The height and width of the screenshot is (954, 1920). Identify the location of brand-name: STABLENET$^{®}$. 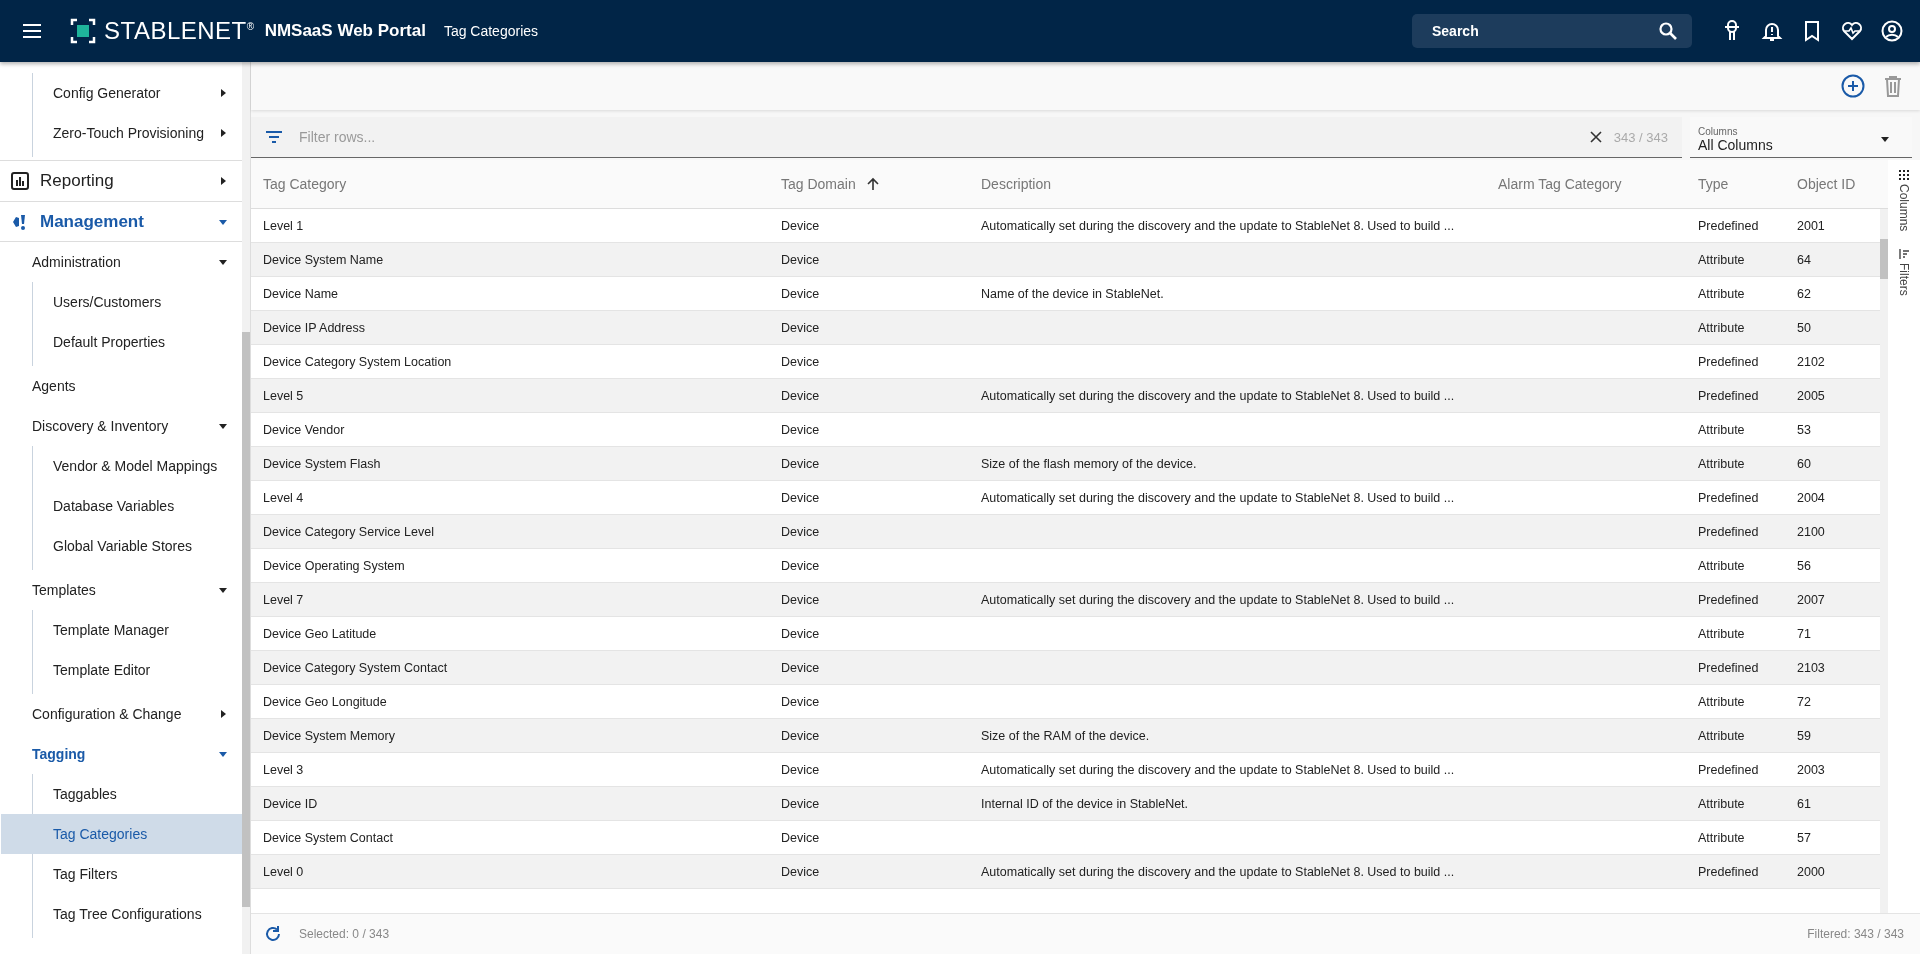
(179, 31).